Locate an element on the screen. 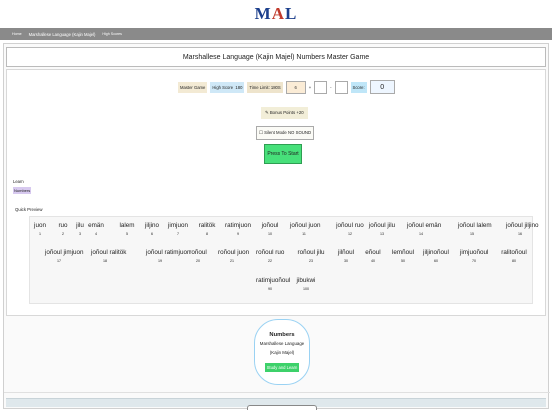 The height and width of the screenshot is (414, 552). preview-number: 14 is located at coordinates (421, 234).